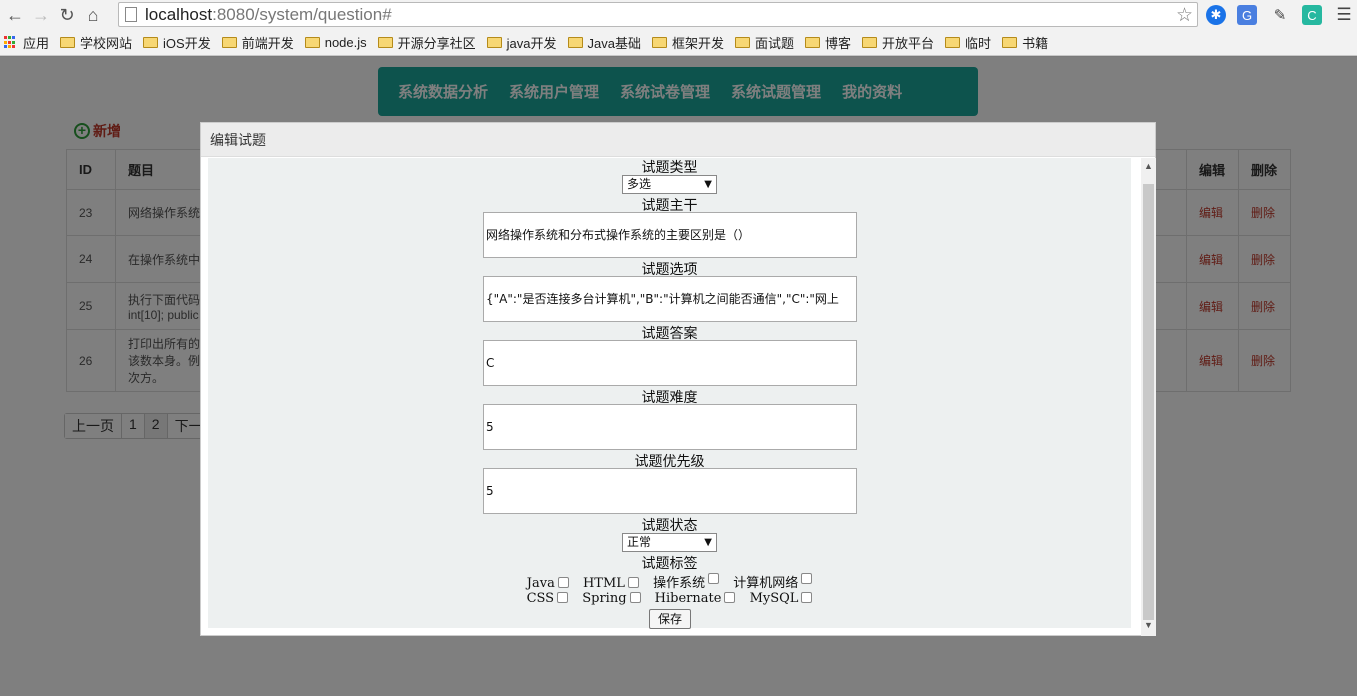 The image size is (1357, 696). Describe the element at coordinates (658, 14) in the screenshot. I see `address-bar: localhost:8080/system/question# ☆` at that location.